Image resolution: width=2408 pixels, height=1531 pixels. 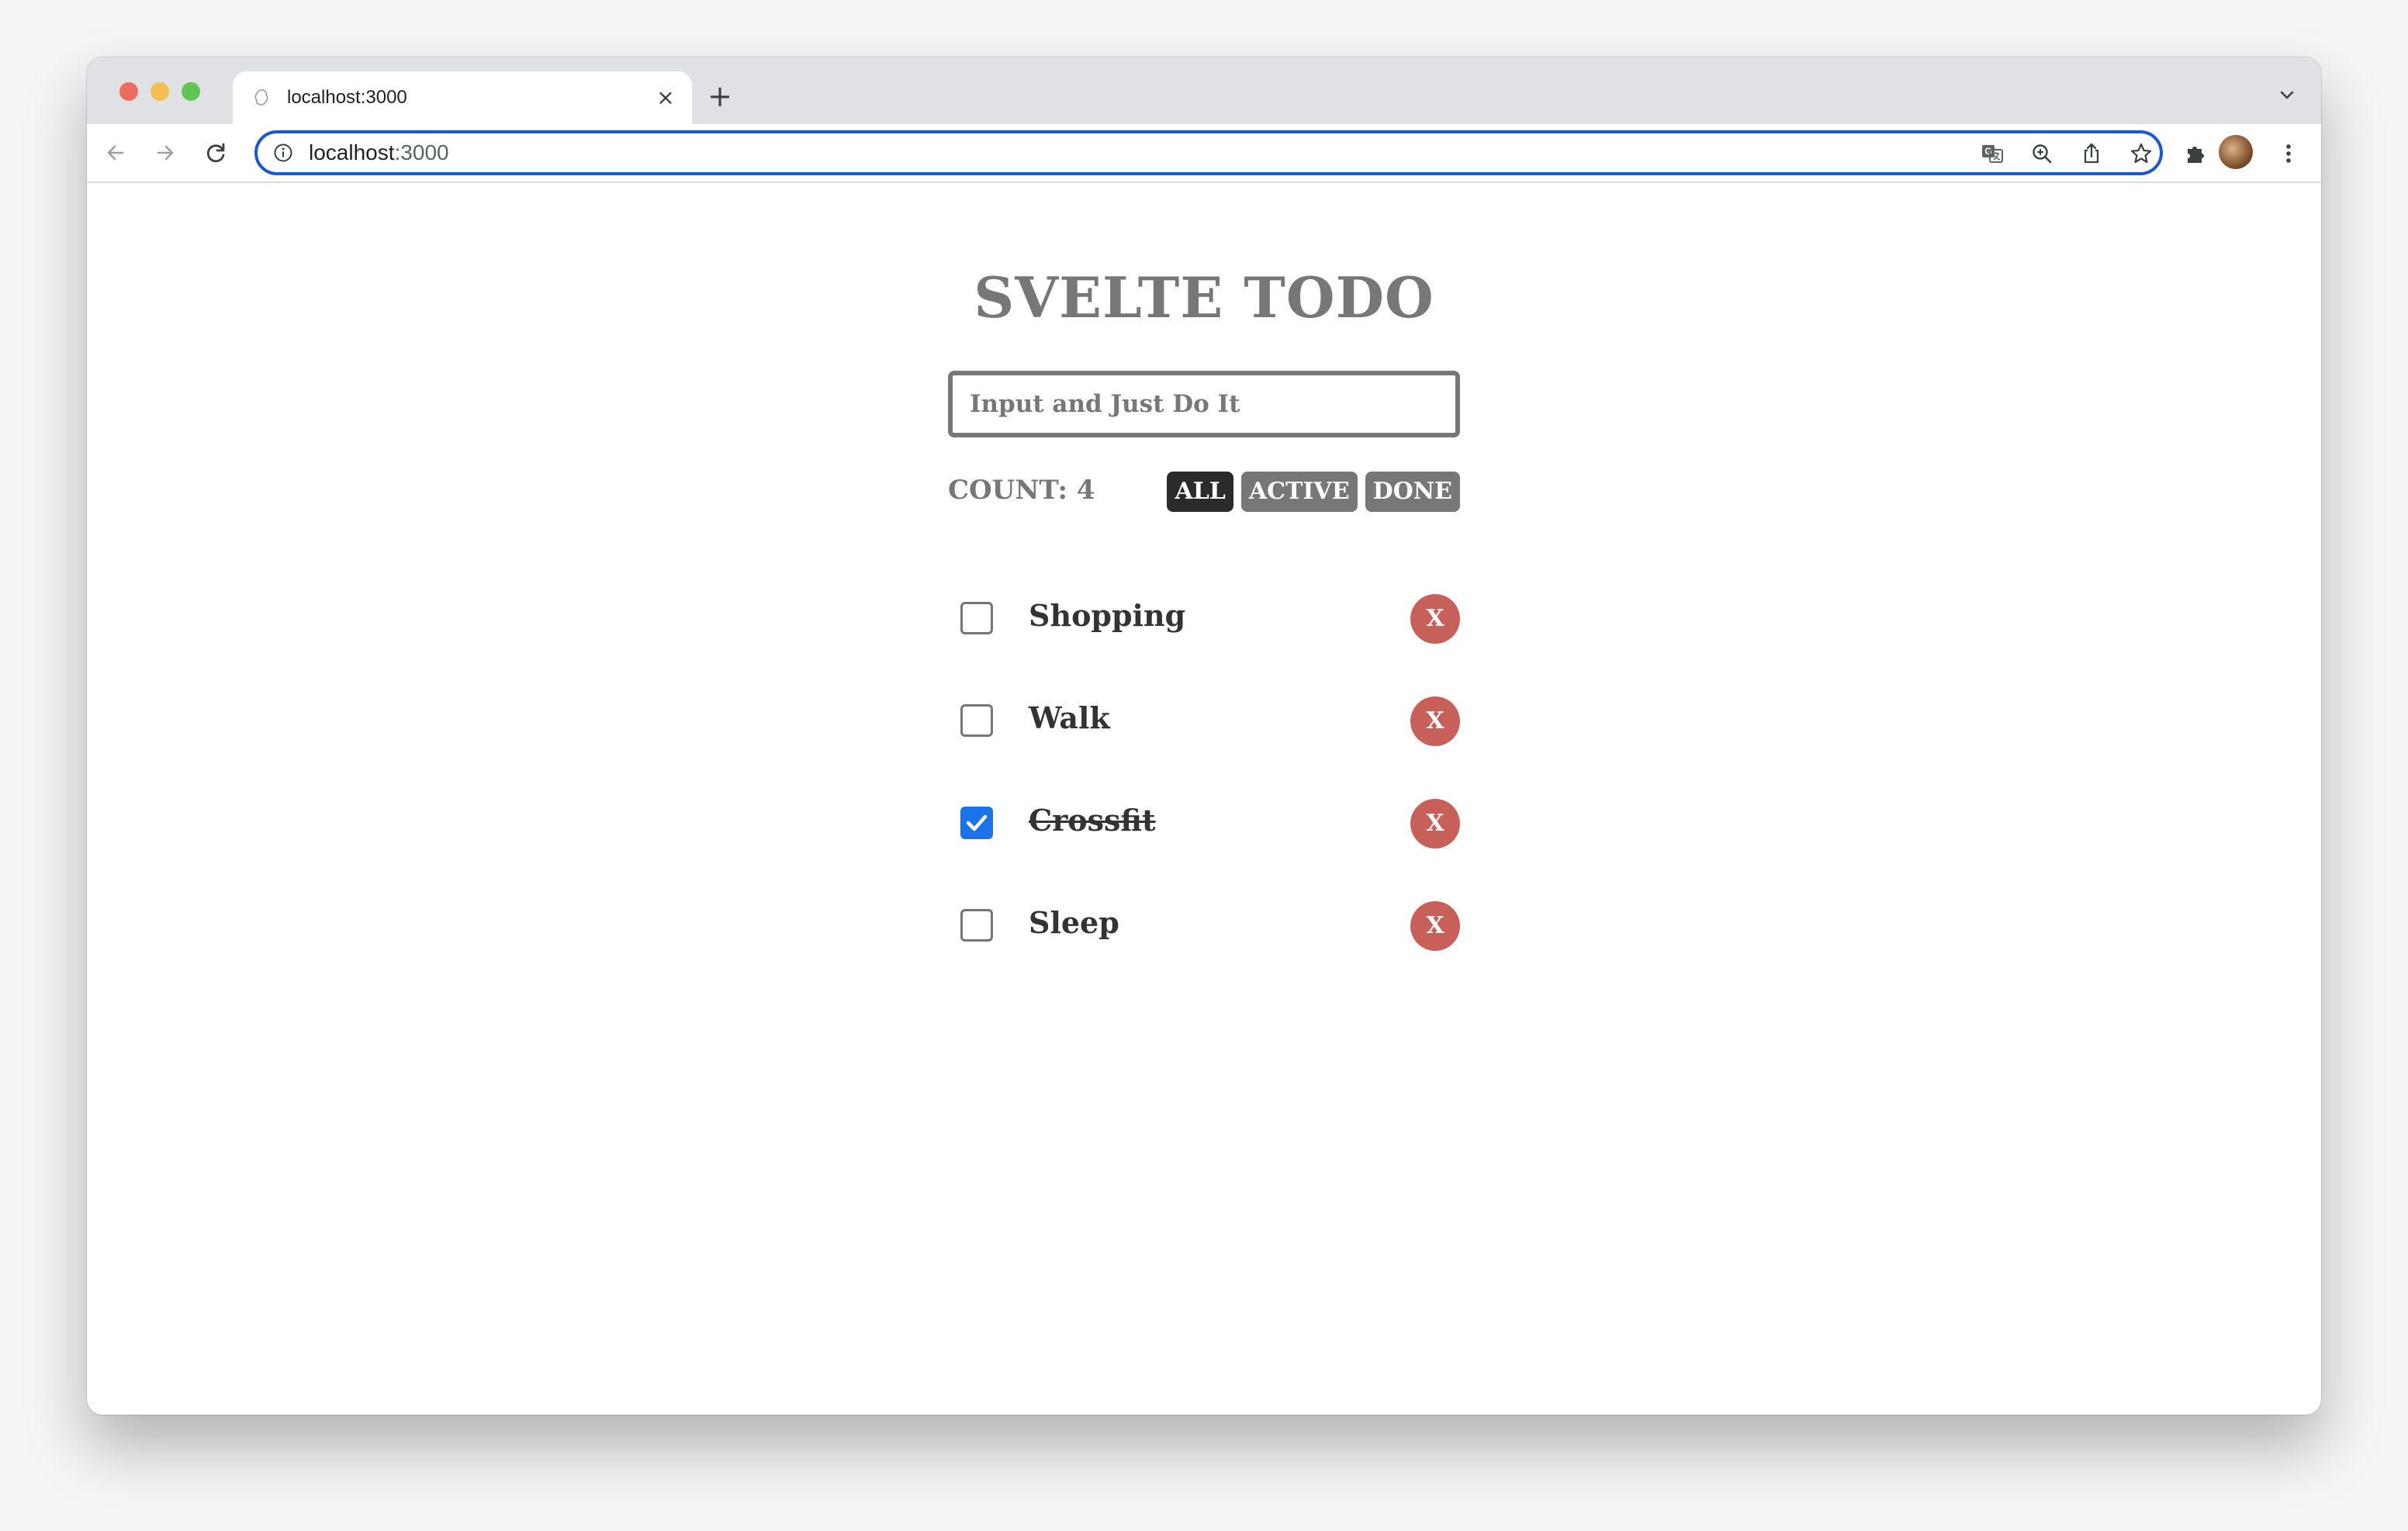 What do you see at coordinates (159, 91) in the screenshot?
I see `minimize-window-button` at bounding box center [159, 91].